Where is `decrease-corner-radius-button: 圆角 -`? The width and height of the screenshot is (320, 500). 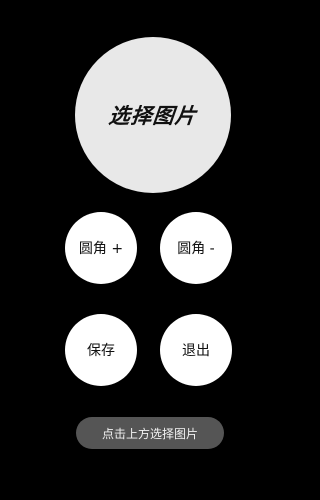 decrease-corner-radius-button: 圆角 - is located at coordinates (196, 248).